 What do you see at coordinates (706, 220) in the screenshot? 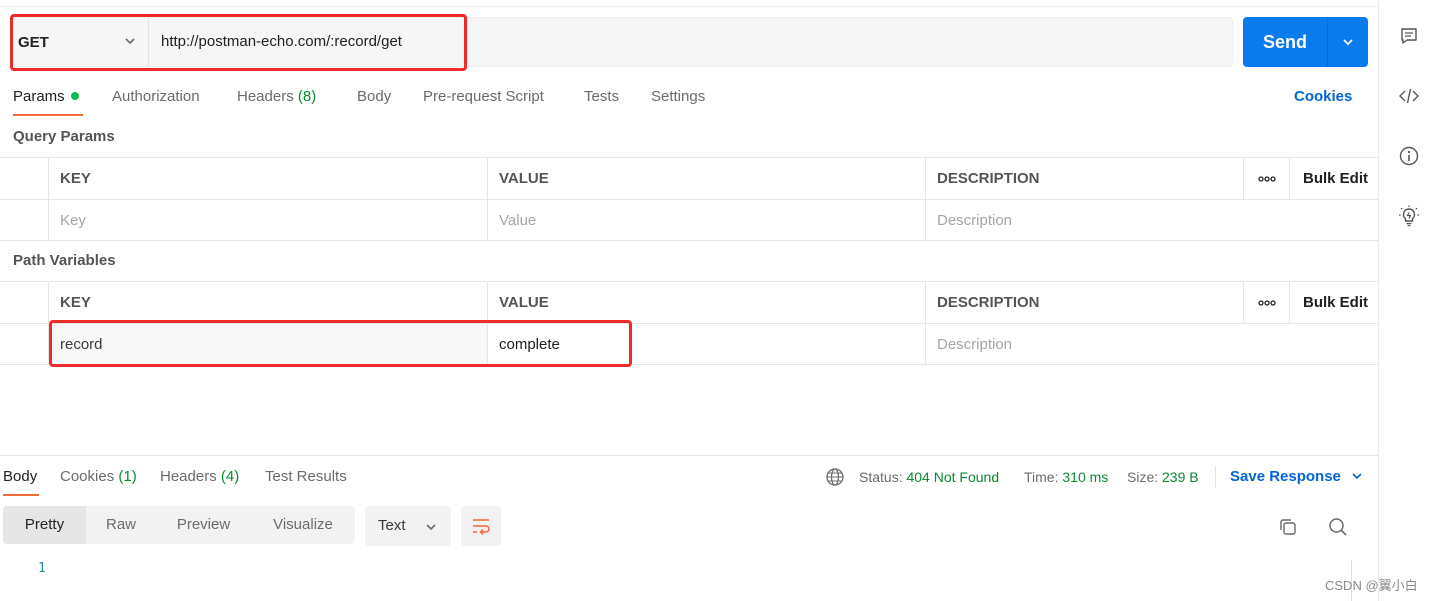
I see `value-input: Value` at bounding box center [706, 220].